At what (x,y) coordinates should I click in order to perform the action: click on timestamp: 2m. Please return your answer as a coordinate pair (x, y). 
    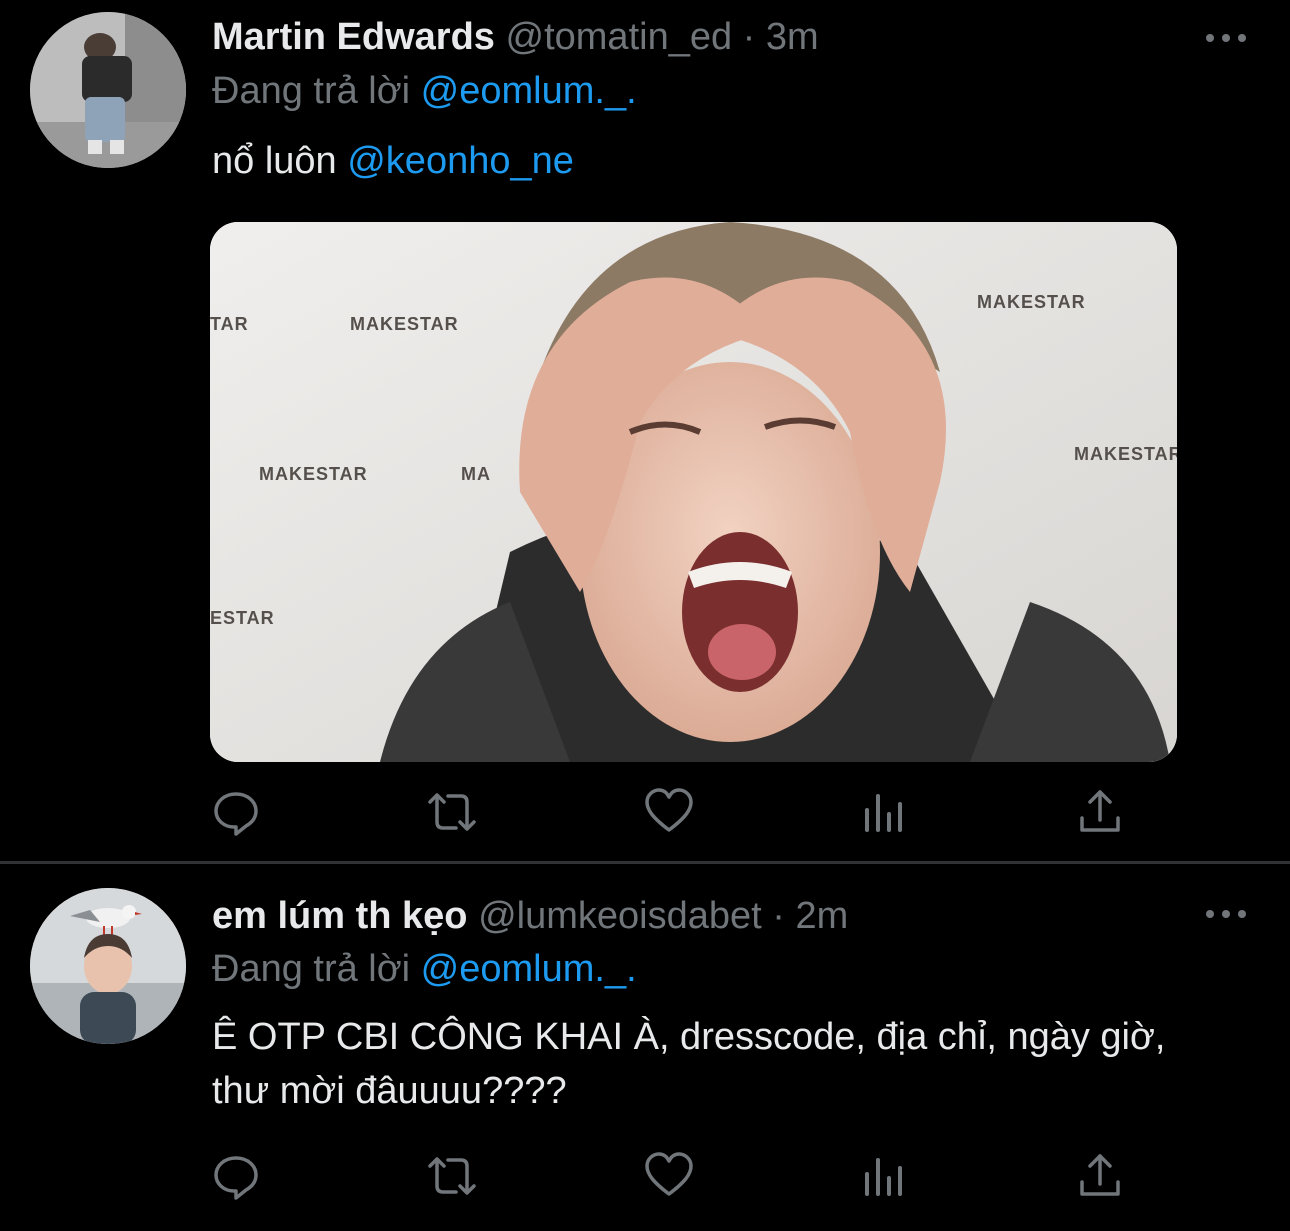
    Looking at the image, I should click on (821, 916).